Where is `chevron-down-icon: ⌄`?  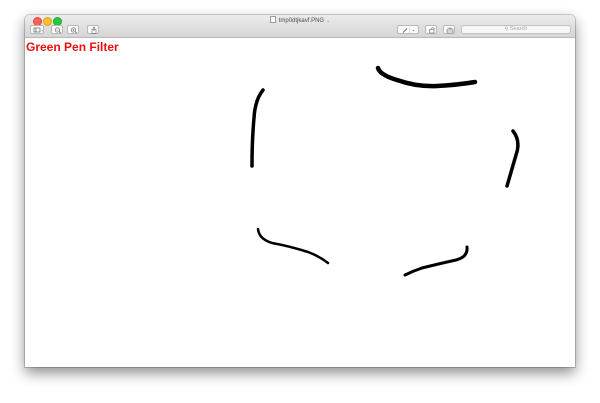
chevron-down-icon: ⌄ is located at coordinates (328, 21).